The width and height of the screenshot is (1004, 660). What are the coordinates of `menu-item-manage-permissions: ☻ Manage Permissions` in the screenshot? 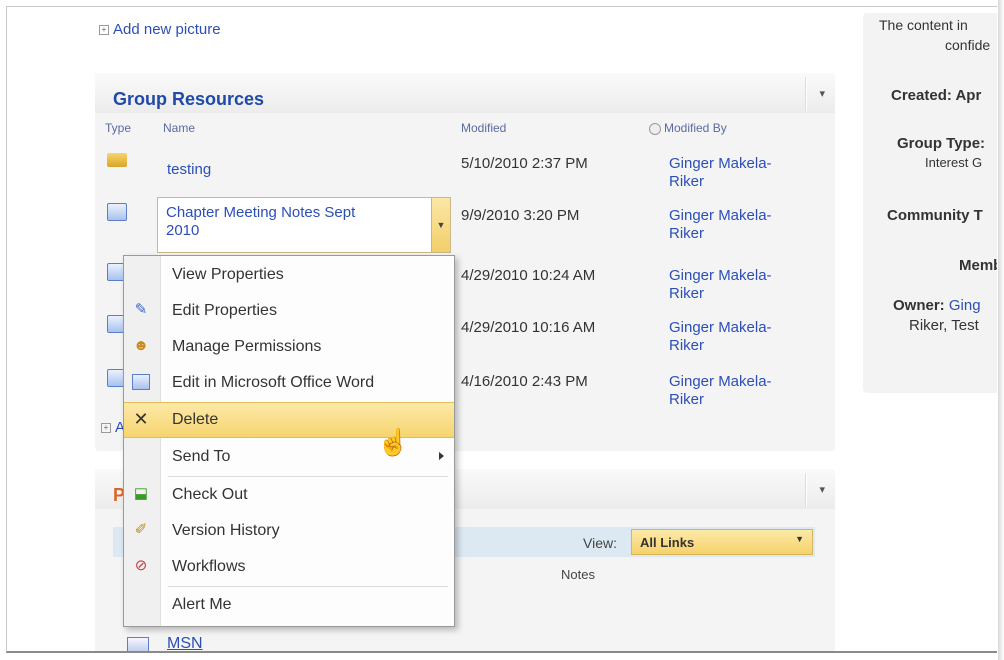 It's located at (289, 347).